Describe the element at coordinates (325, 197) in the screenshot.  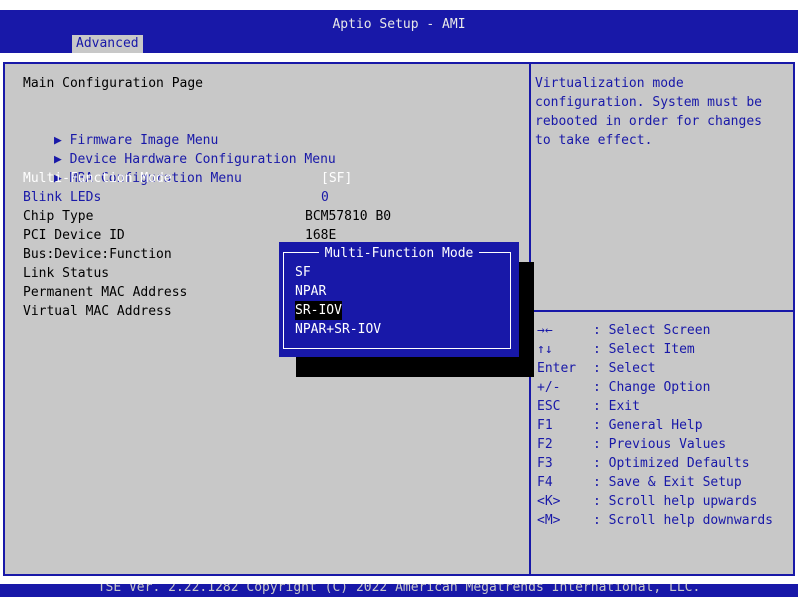
I see `setting-blink-leds-value: 0` at that location.